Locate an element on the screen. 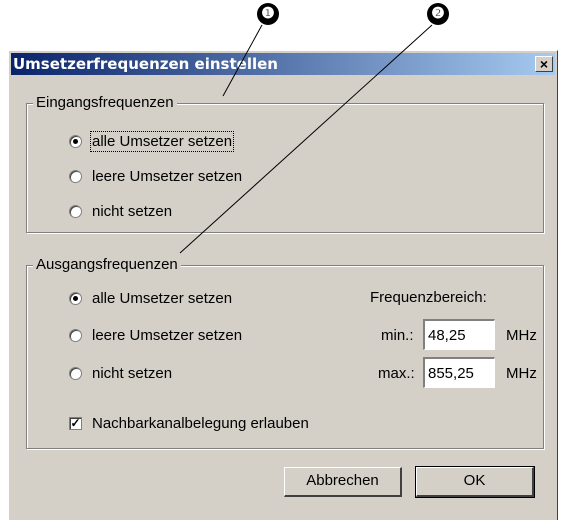 The image size is (562, 520). output-radio-none: nicht setzen is located at coordinates (120, 373).